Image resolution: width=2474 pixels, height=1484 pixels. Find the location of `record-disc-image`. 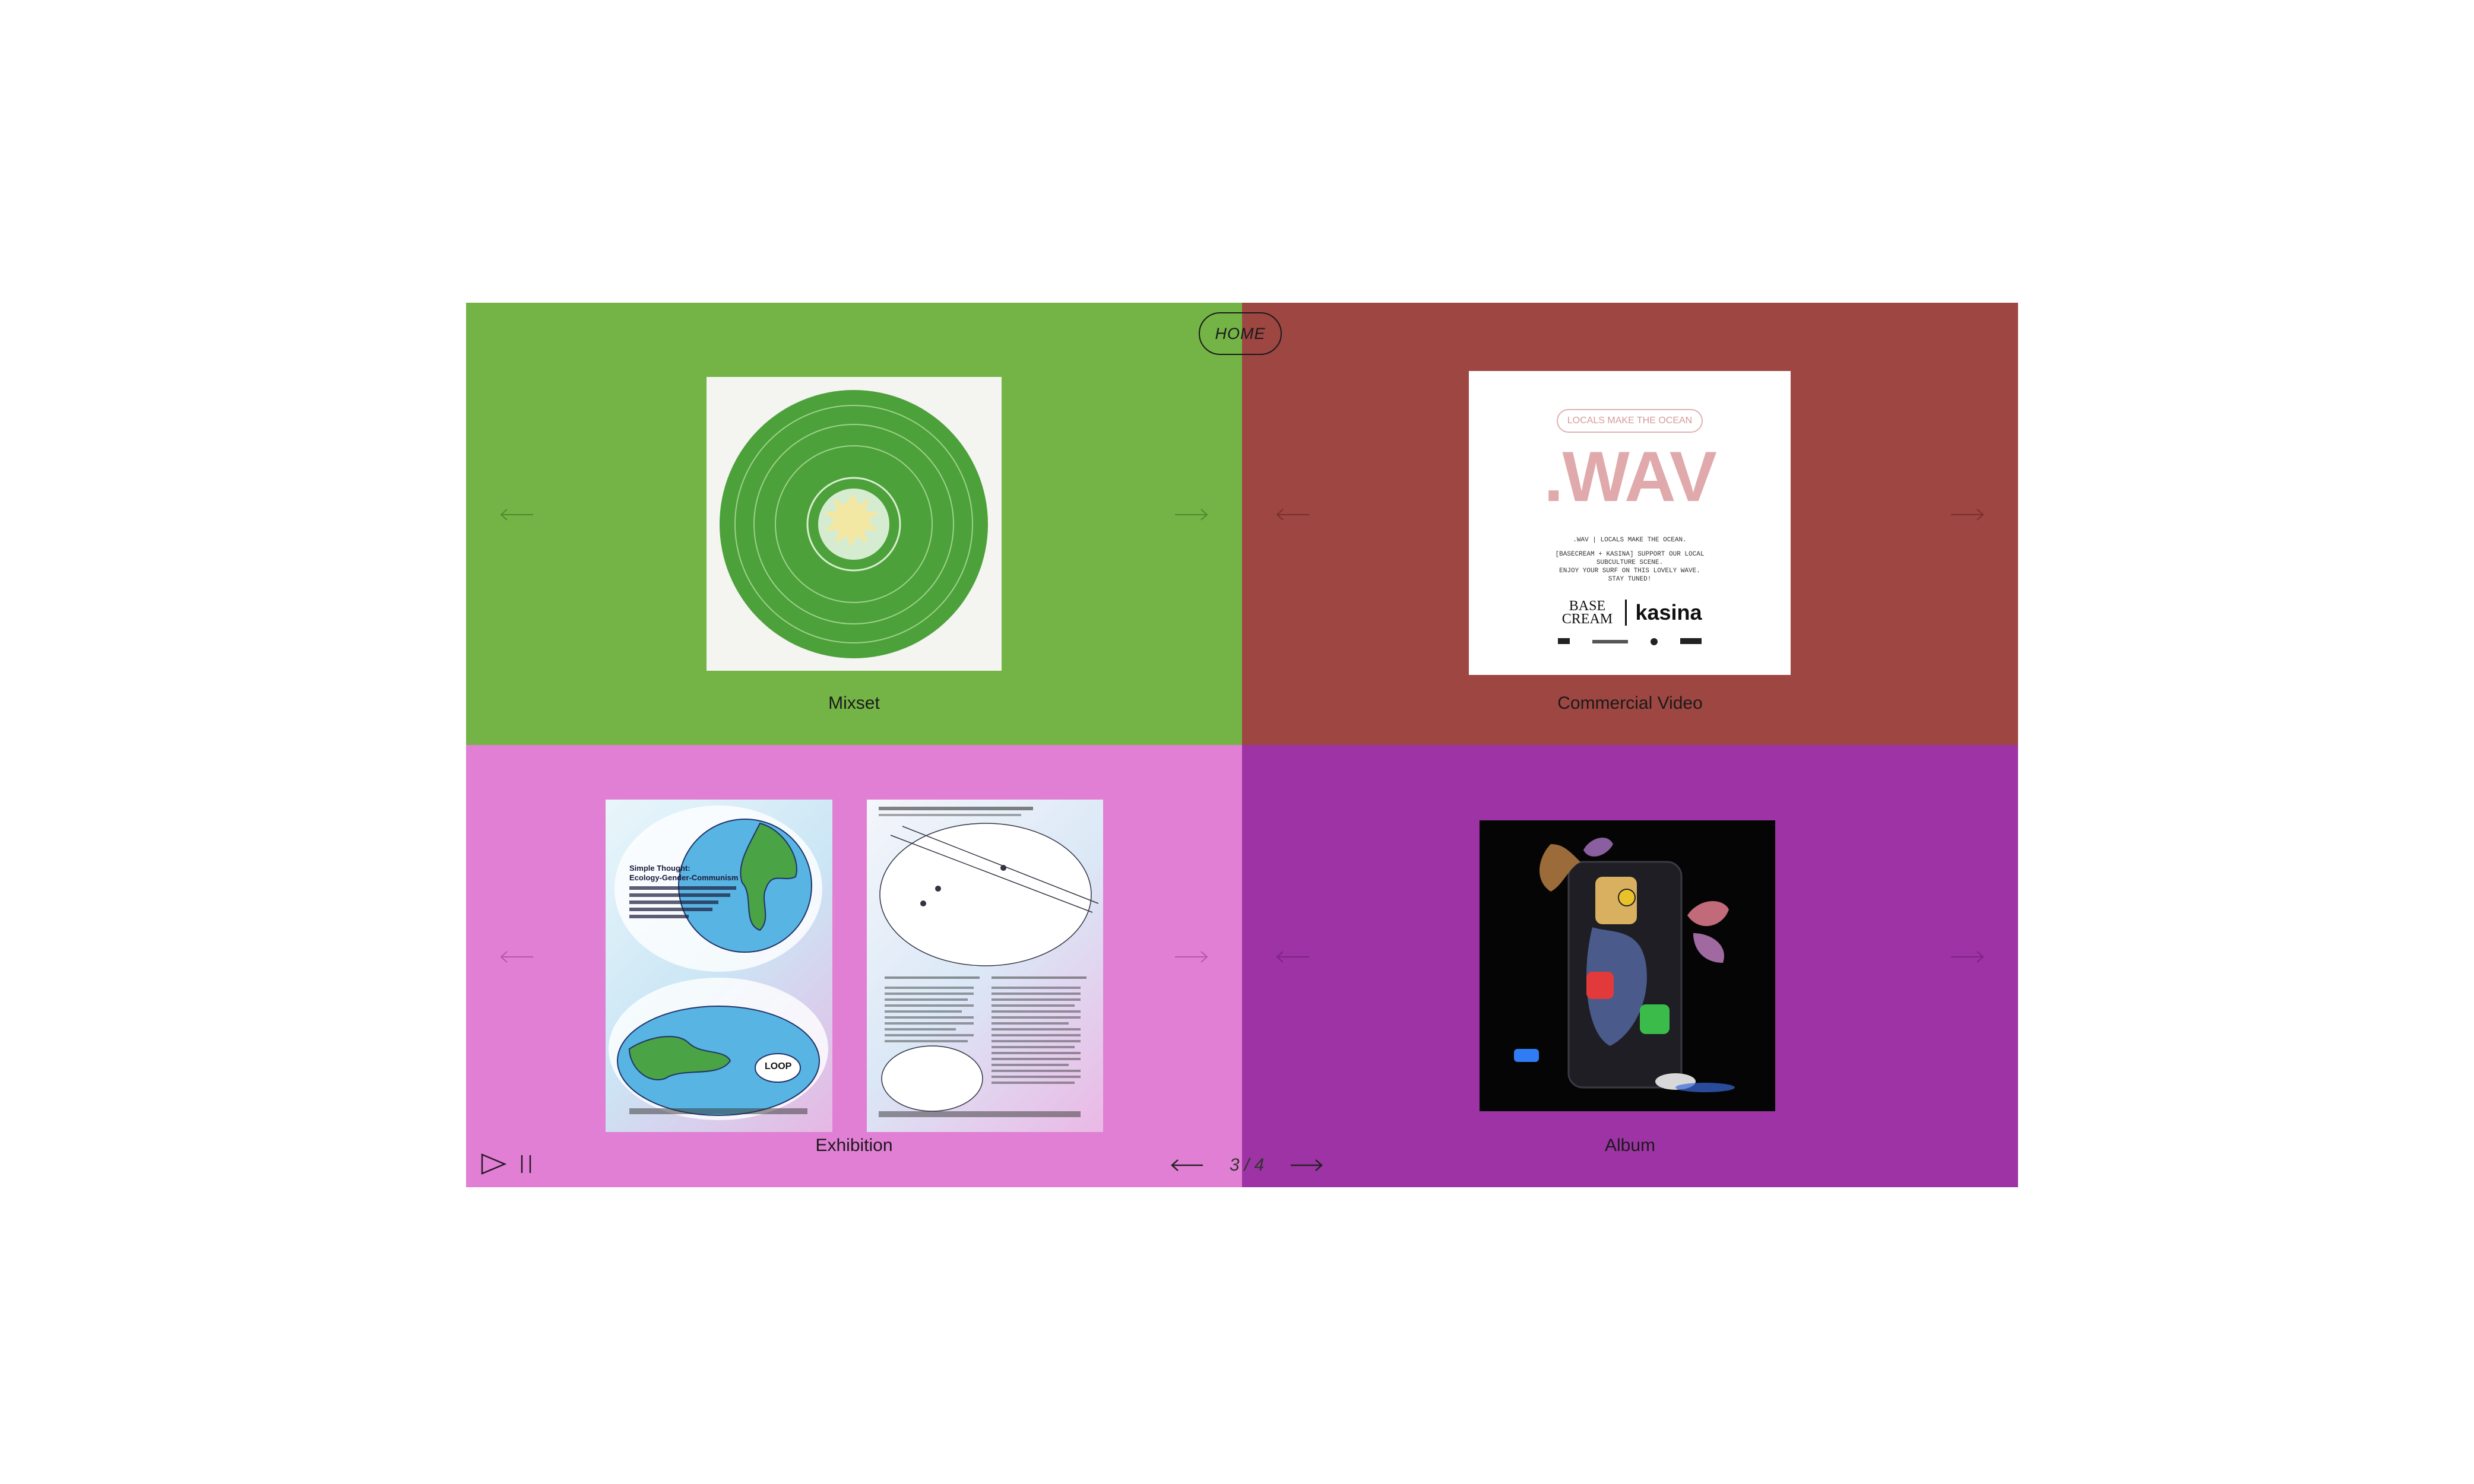

record-disc-image is located at coordinates (854, 524).